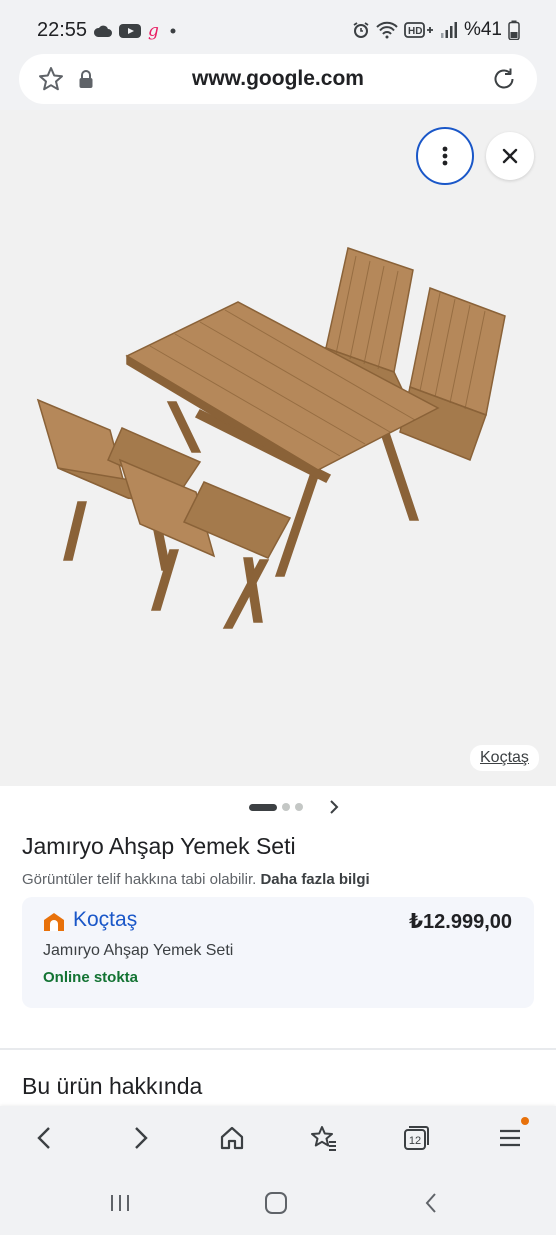 This screenshot has width=556, height=1235. I want to click on status-time: 22:55, so click(62, 30).